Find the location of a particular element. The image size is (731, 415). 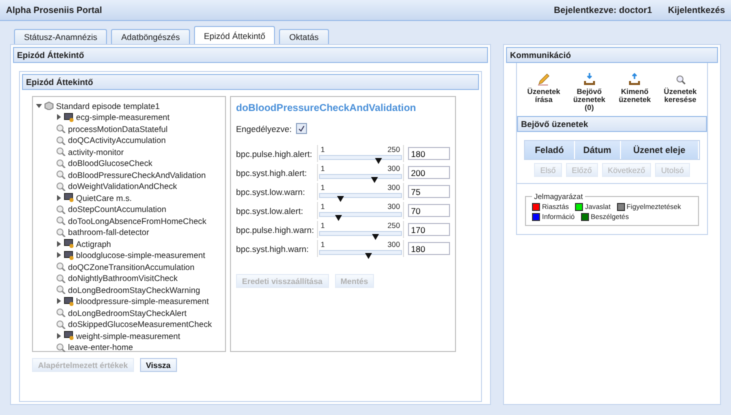

tree-item: doSkippedGlucoseMeasurementCheck is located at coordinates (140, 324).